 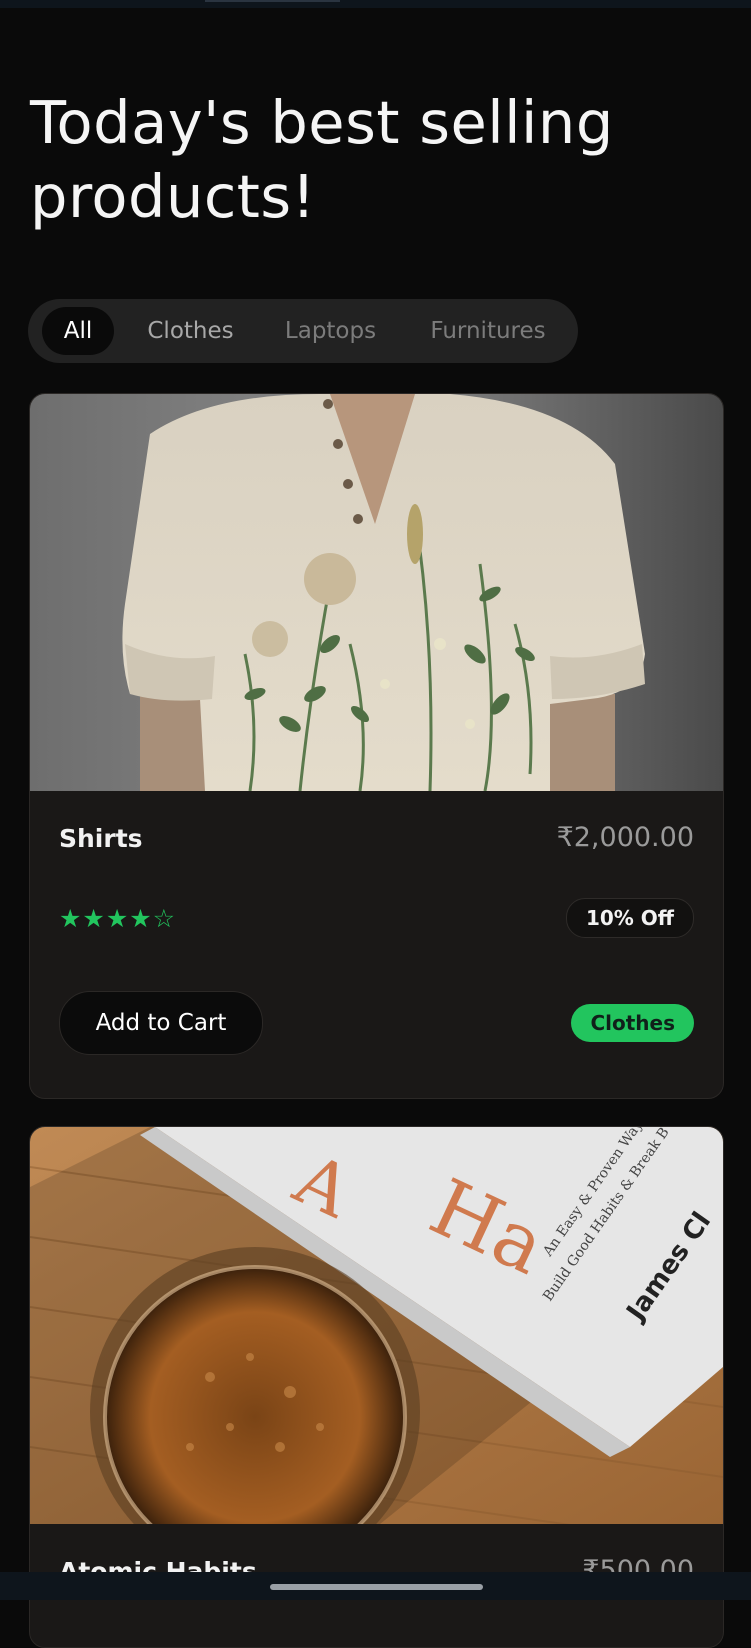 I want to click on product-name: Shirts, so click(x=101, y=838).